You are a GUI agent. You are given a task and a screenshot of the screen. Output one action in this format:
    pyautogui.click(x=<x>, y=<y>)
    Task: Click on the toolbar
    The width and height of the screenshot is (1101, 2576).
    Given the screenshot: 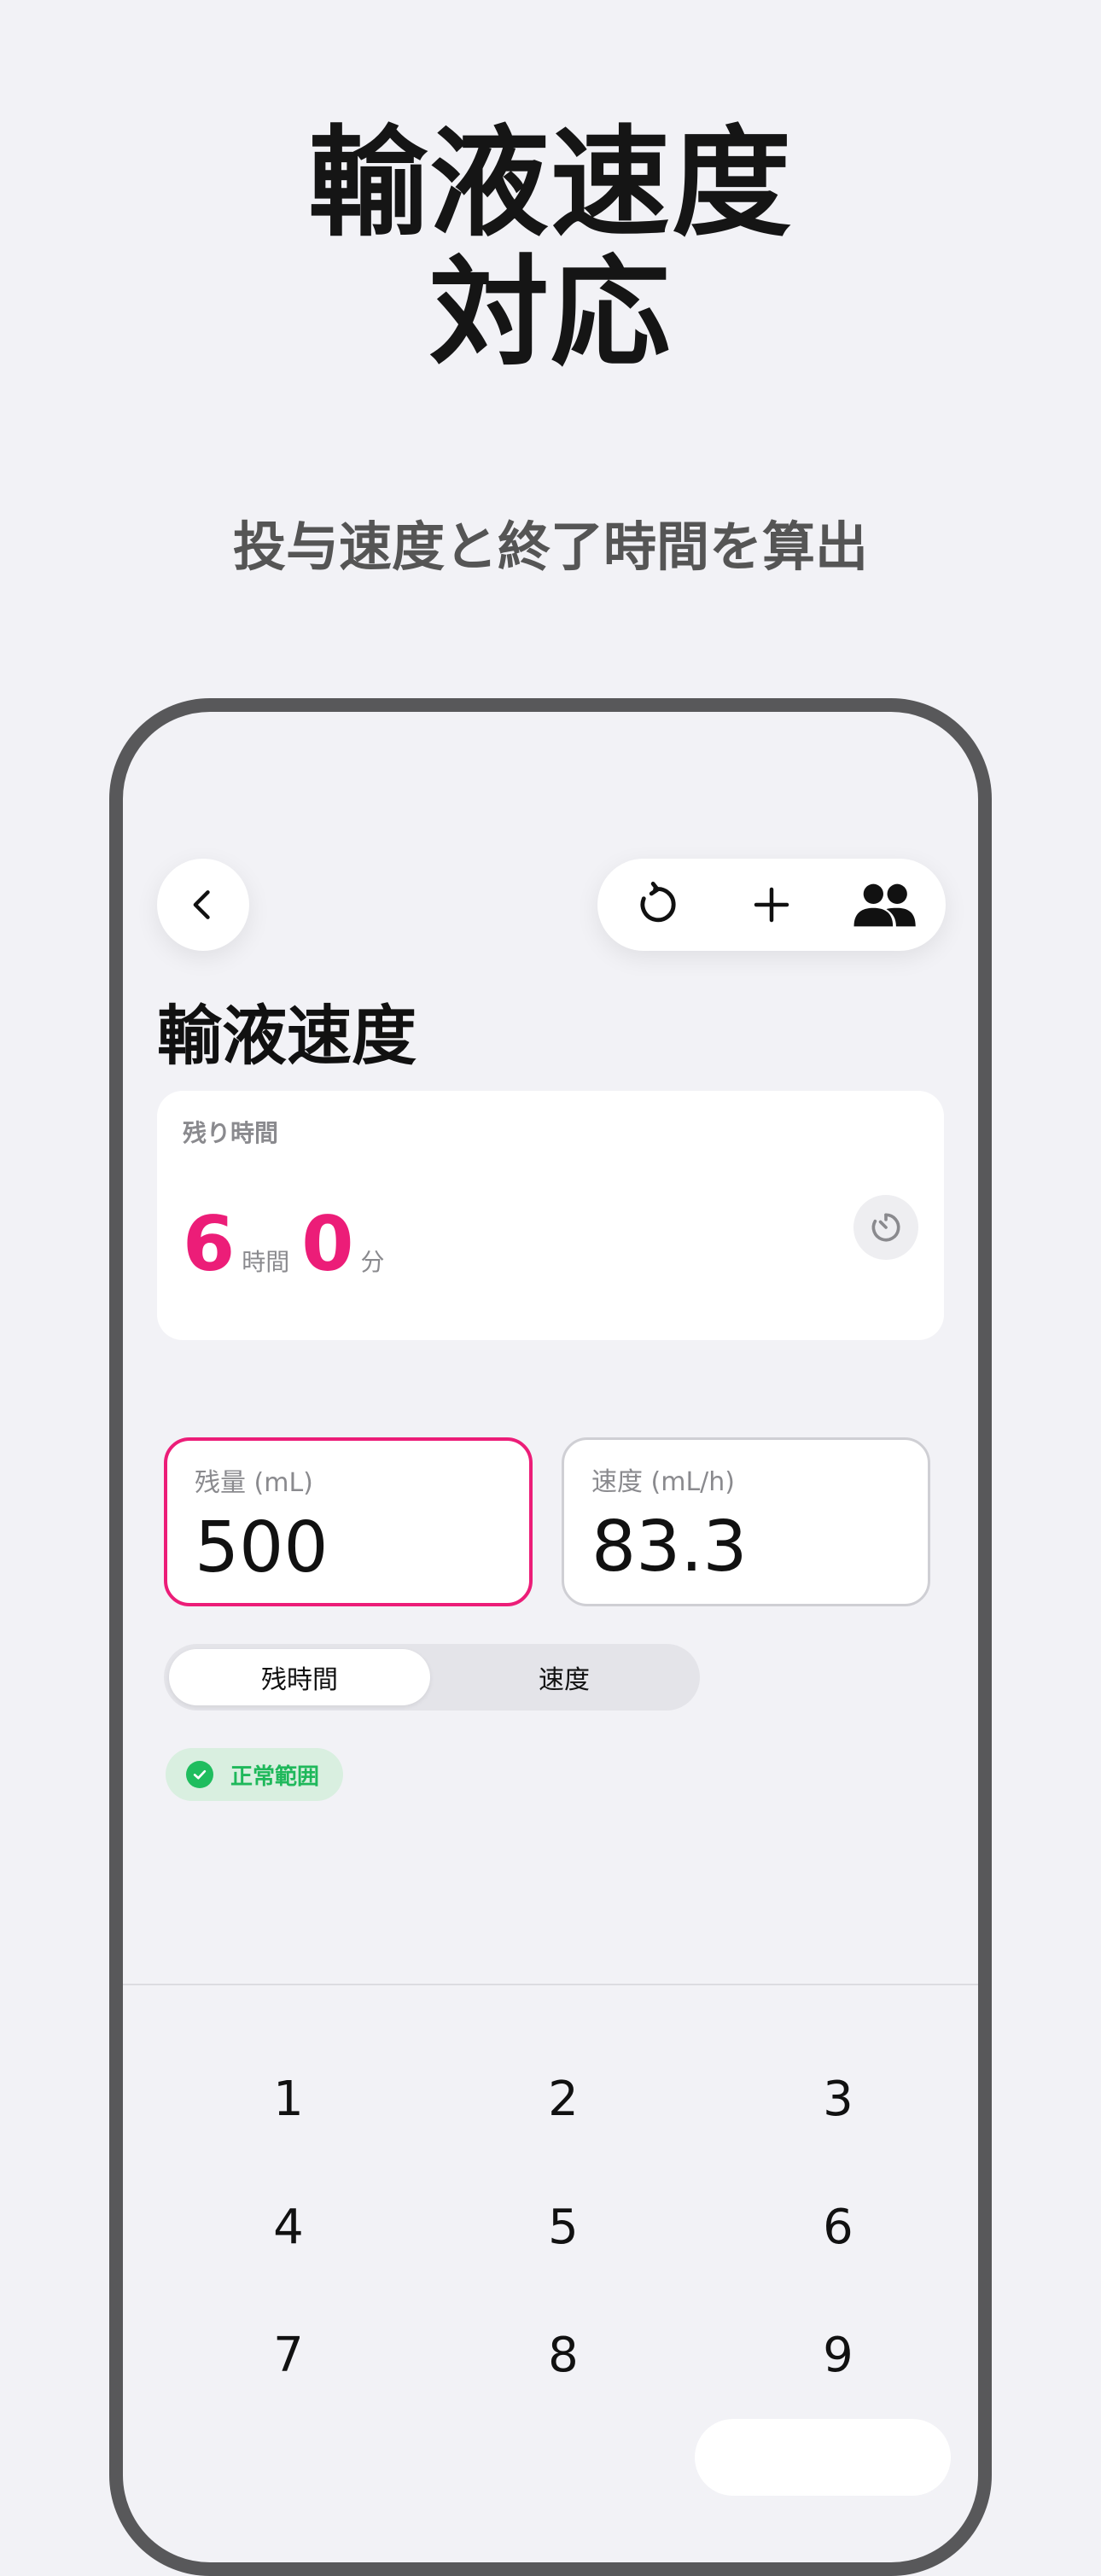 What is the action you would take?
    pyautogui.click(x=771, y=905)
    